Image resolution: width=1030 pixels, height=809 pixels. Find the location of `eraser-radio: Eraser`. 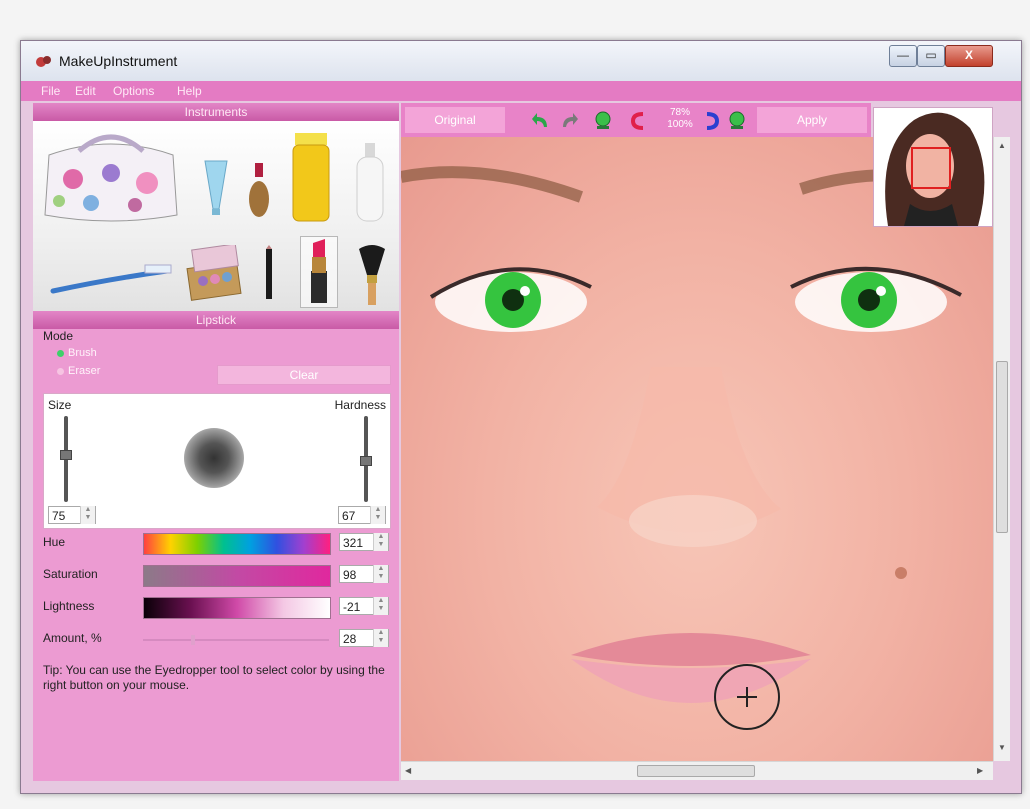

eraser-radio: Eraser is located at coordinates (78, 371).